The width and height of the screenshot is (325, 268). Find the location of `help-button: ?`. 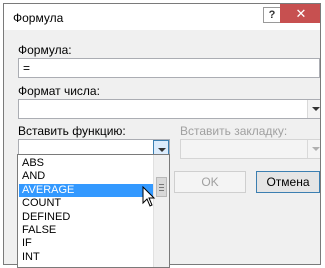

help-button: ? is located at coordinates (272, 15).